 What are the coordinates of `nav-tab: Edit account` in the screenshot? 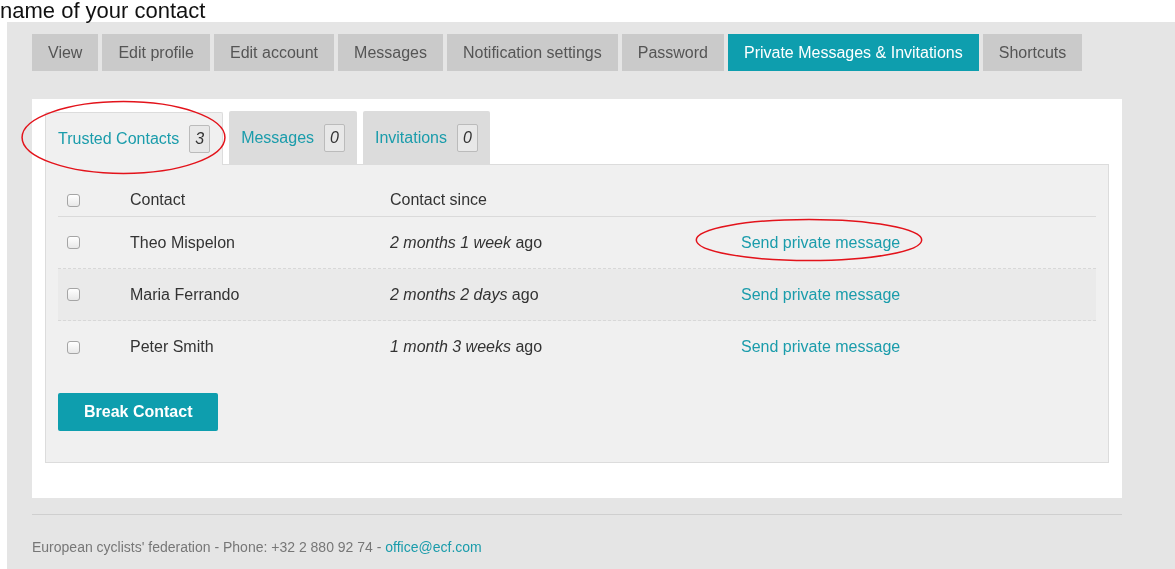 It's located at (274, 52).